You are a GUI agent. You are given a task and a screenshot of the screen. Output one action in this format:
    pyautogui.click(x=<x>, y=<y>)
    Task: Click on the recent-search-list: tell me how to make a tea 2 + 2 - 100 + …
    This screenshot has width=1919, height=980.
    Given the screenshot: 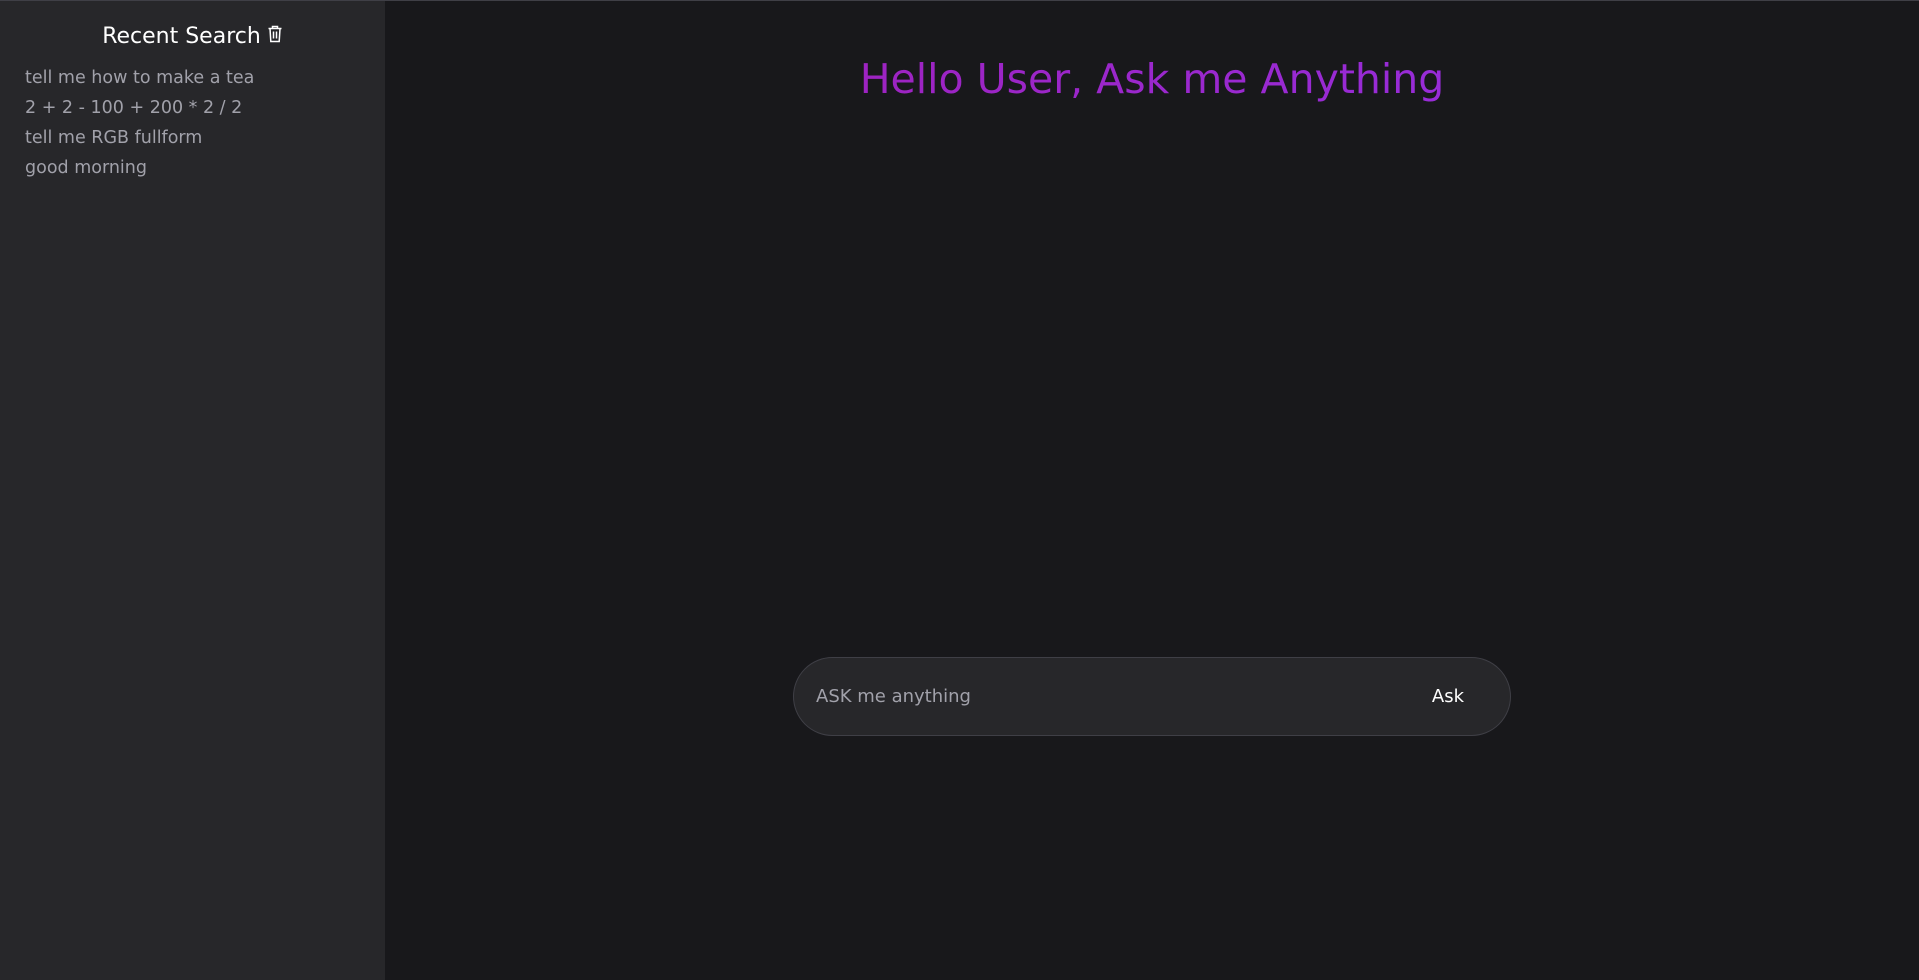 What is the action you would take?
    pyautogui.click(x=192, y=123)
    